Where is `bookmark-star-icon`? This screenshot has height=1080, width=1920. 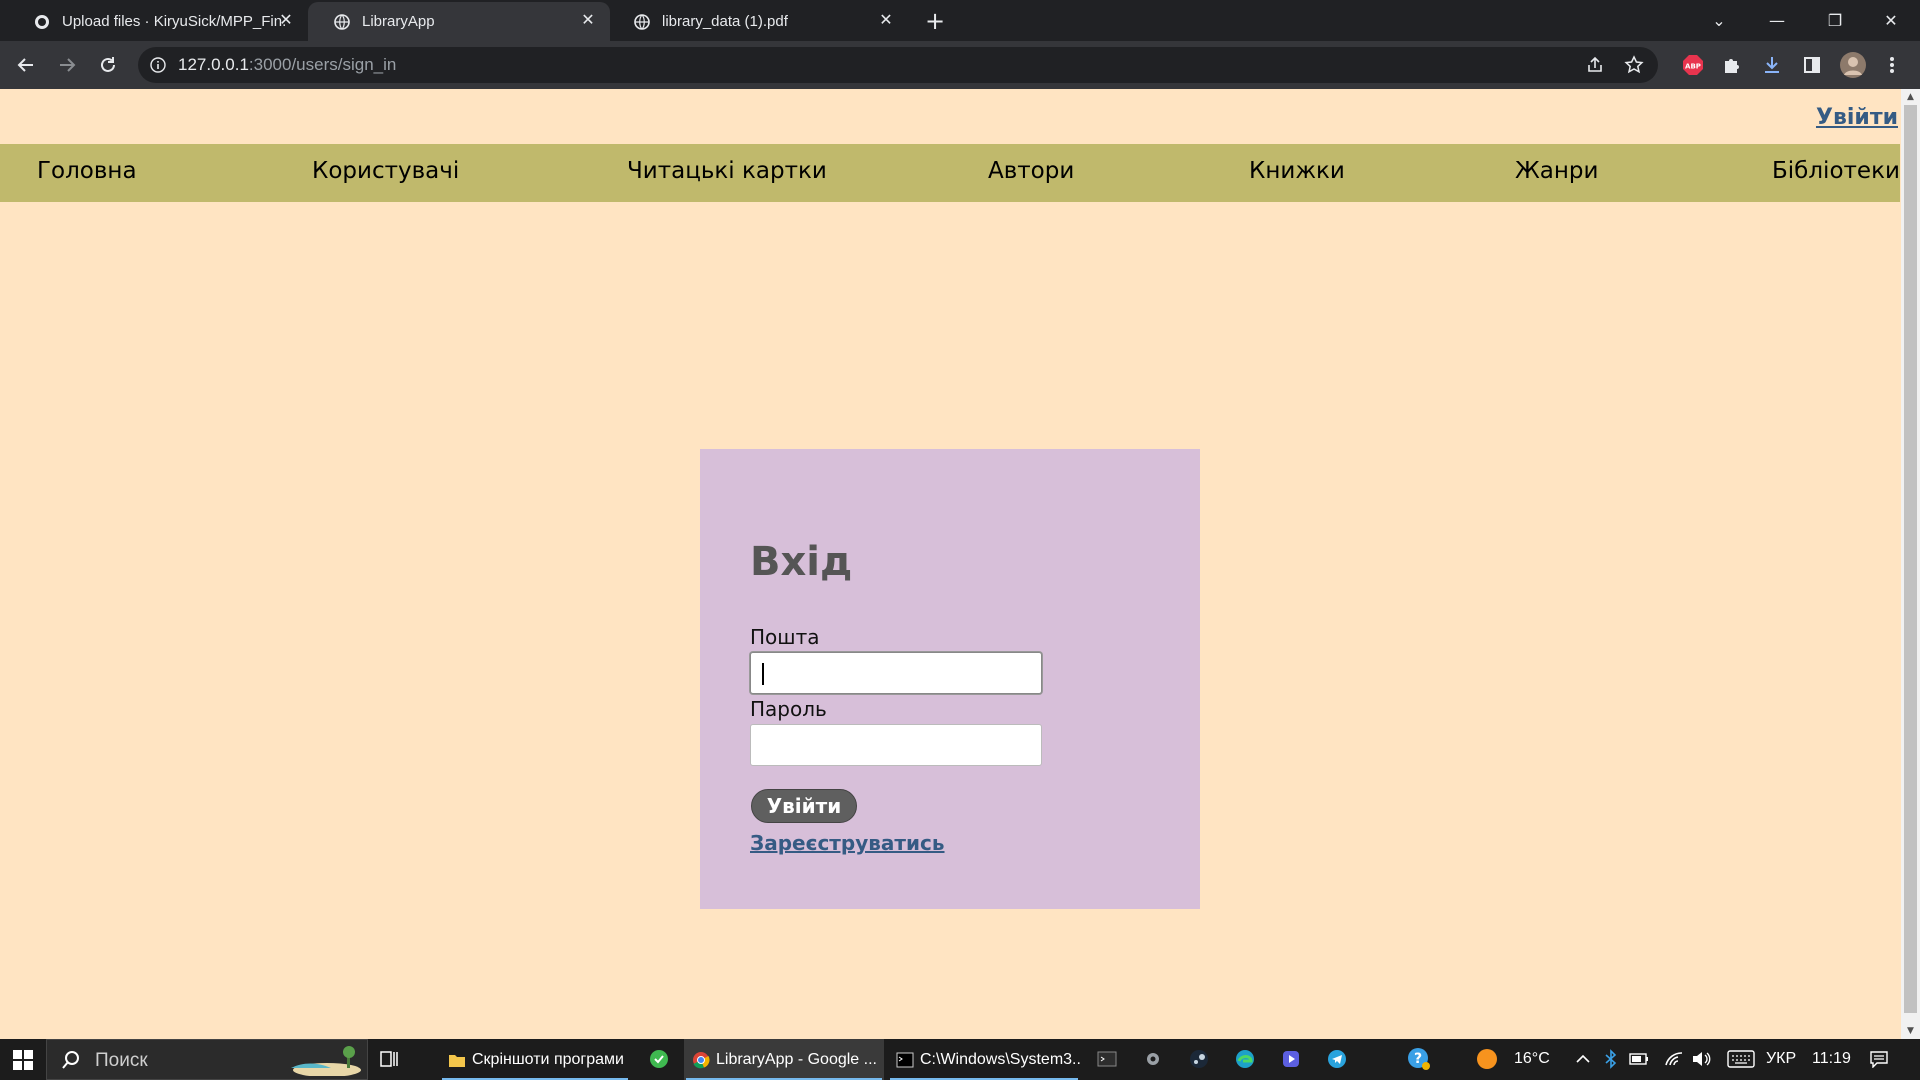
bookmark-star-icon is located at coordinates (1634, 65).